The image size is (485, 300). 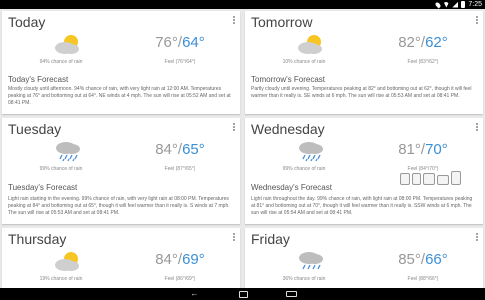 What do you see at coordinates (180, 279) in the screenshot?
I see `feels-like: Feel (86°/69°)` at bounding box center [180, 279].